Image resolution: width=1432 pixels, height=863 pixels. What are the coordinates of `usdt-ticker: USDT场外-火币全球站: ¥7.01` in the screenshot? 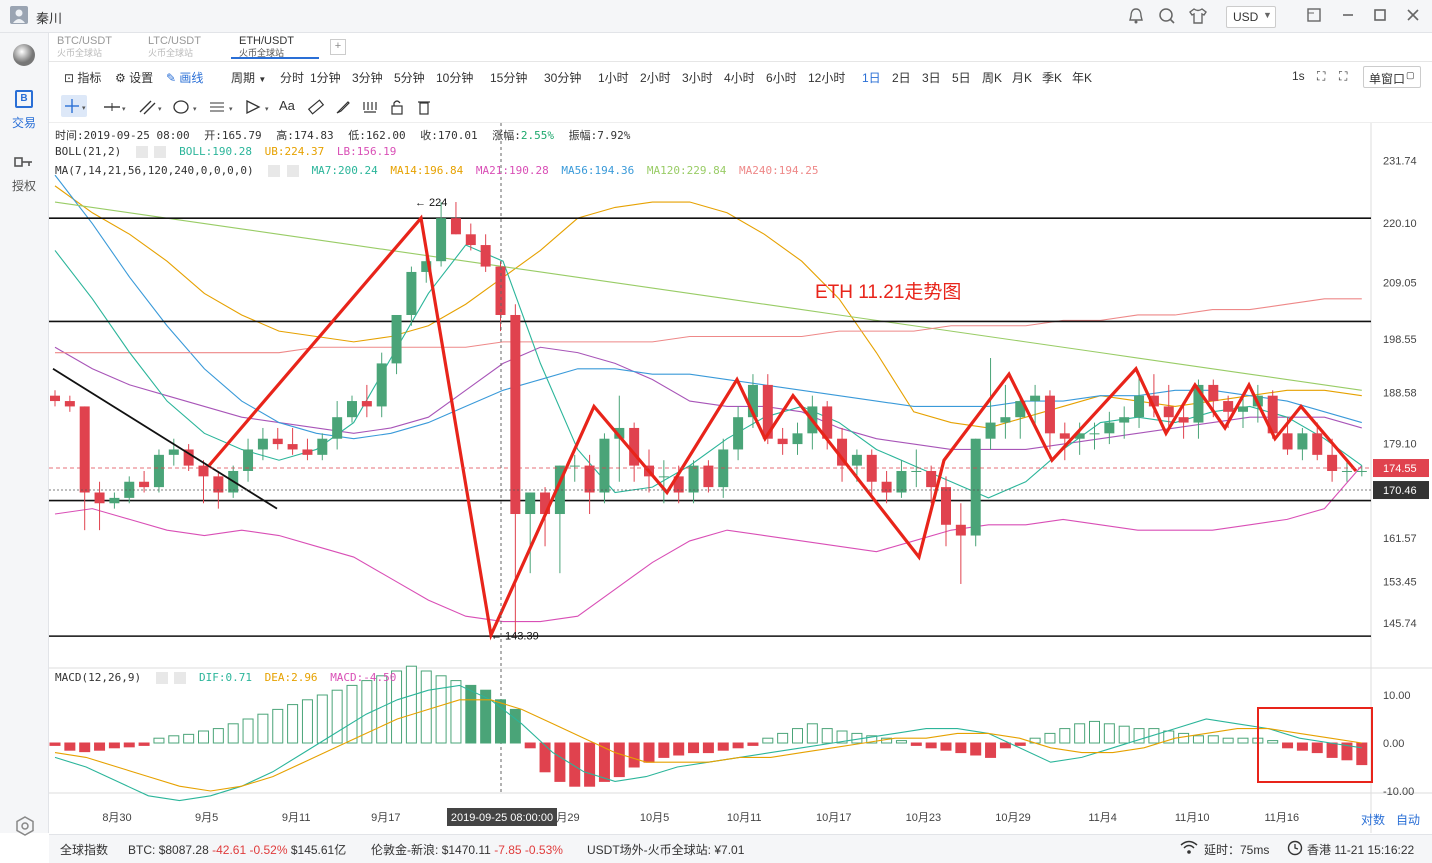 It's located at (665, 849).